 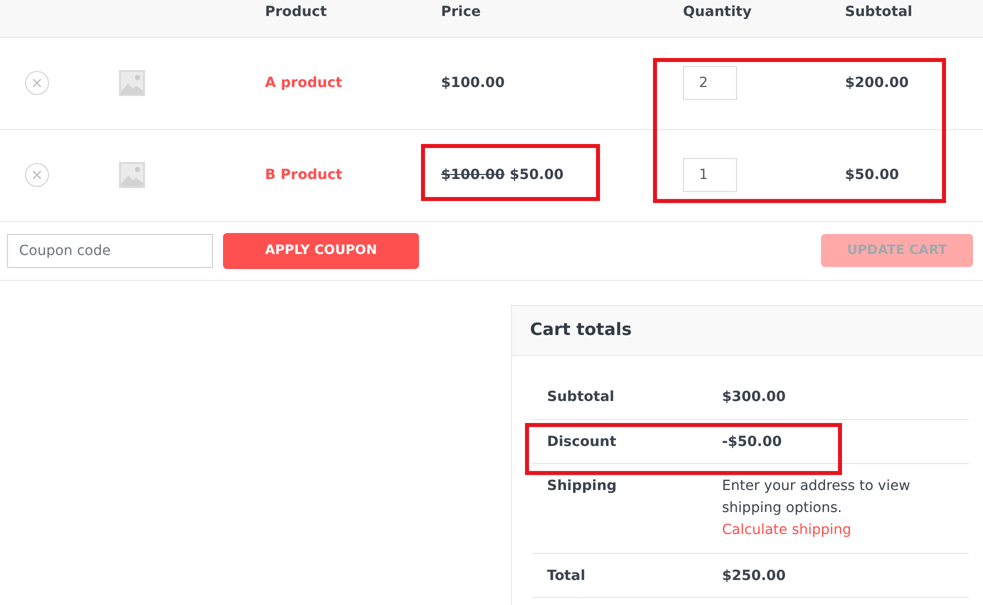 What do you see at coordinates (710, 175) in the screenshot?
I see `quantity-field: 1` at bounding box center [710, 175].